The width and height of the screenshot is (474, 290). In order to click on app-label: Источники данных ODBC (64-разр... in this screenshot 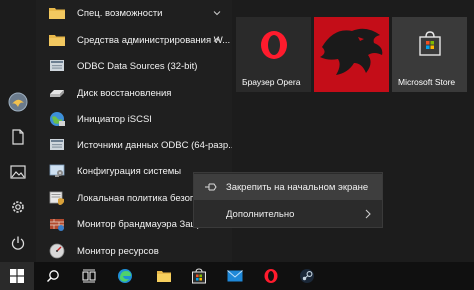, I will do `click(154, 145)`.